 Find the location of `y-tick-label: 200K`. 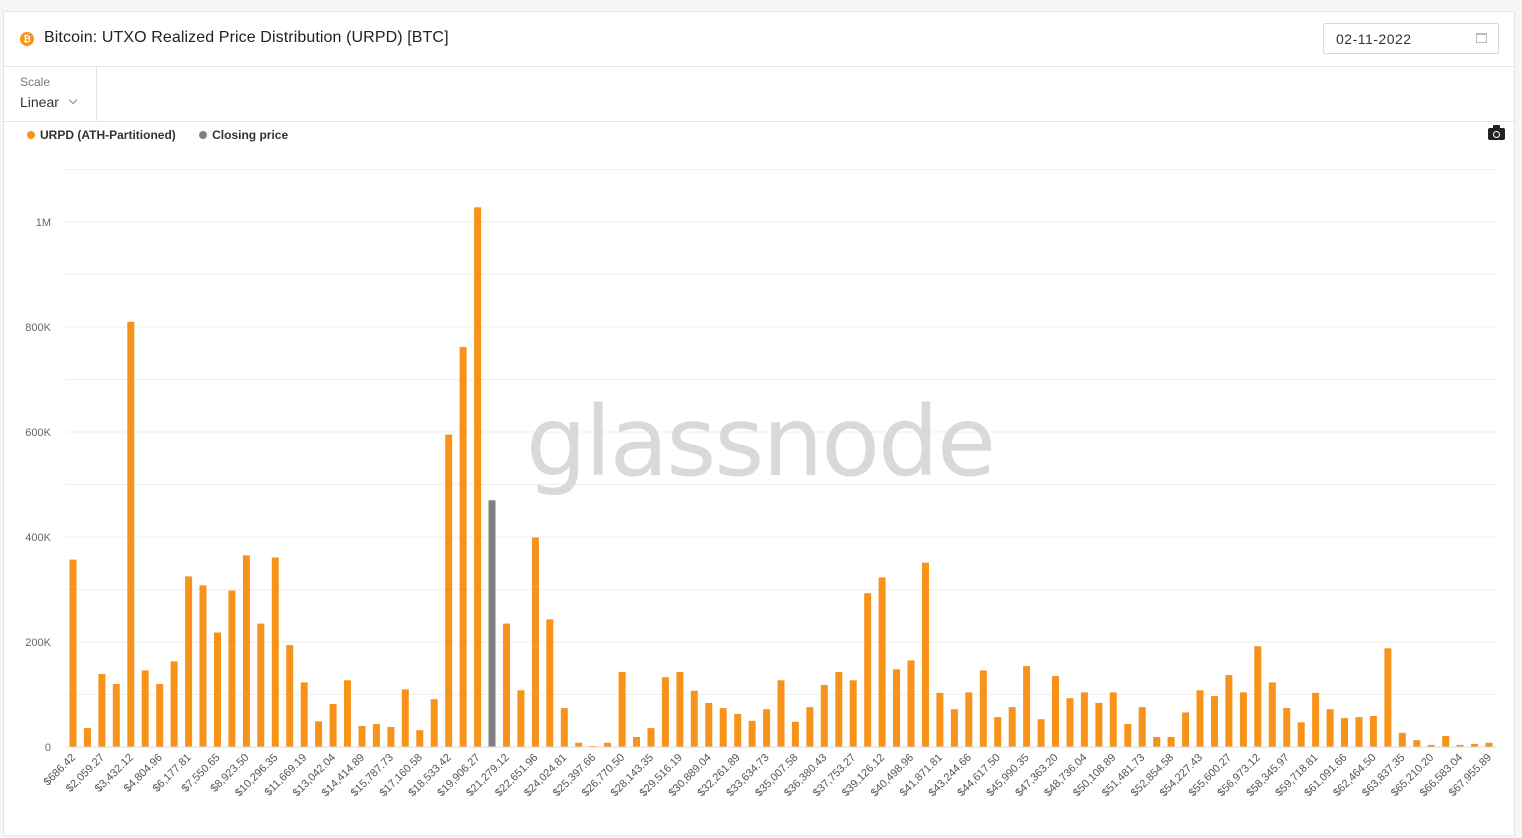

y-tick-label: 200K is located at coordinates (38, 643).